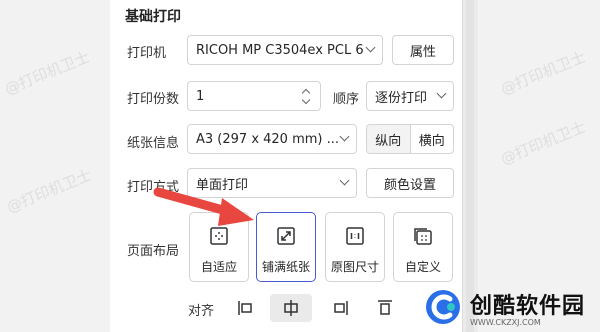  I want to click on align-right-icon, so click(341, 308).